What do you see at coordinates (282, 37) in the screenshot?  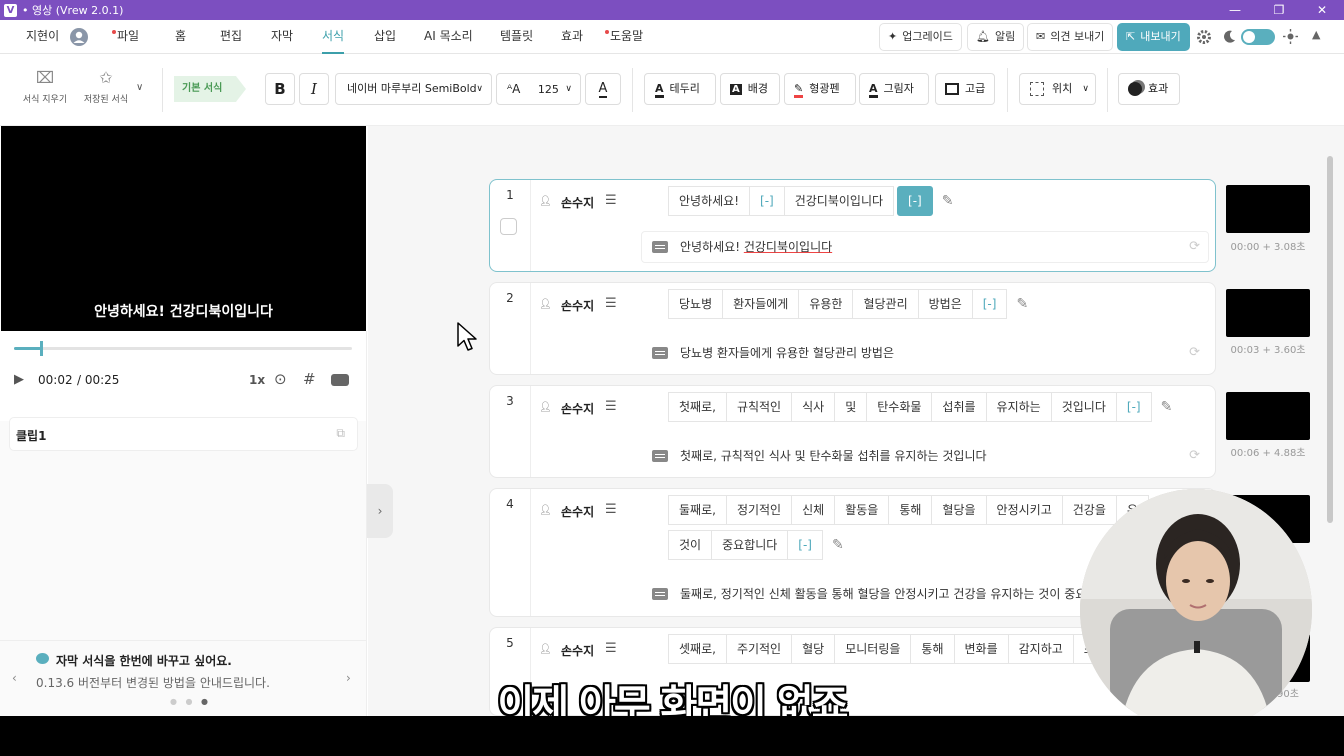 I see `menu-subtitle: 자막` at bounding box center [282, 37].